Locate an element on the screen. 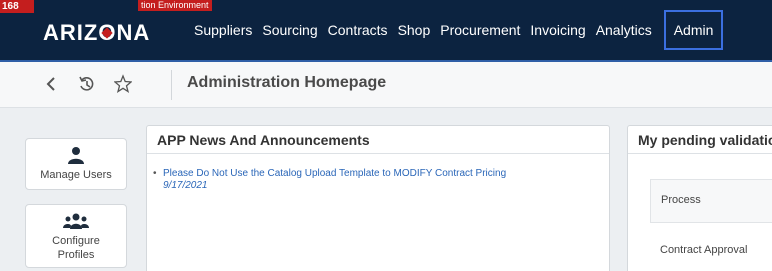  process-column-header: Process is located at coordinates (711, 201).